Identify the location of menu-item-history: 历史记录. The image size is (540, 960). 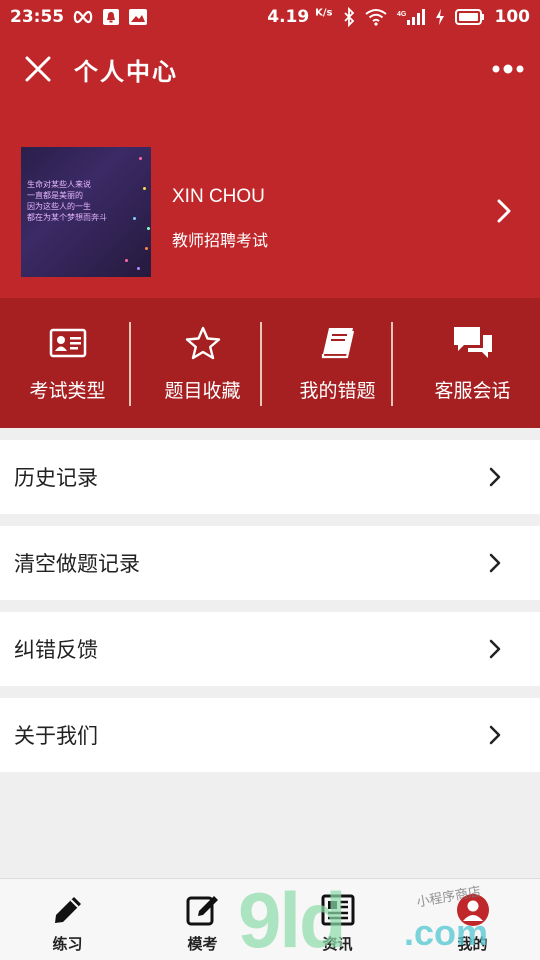
(270, 477).